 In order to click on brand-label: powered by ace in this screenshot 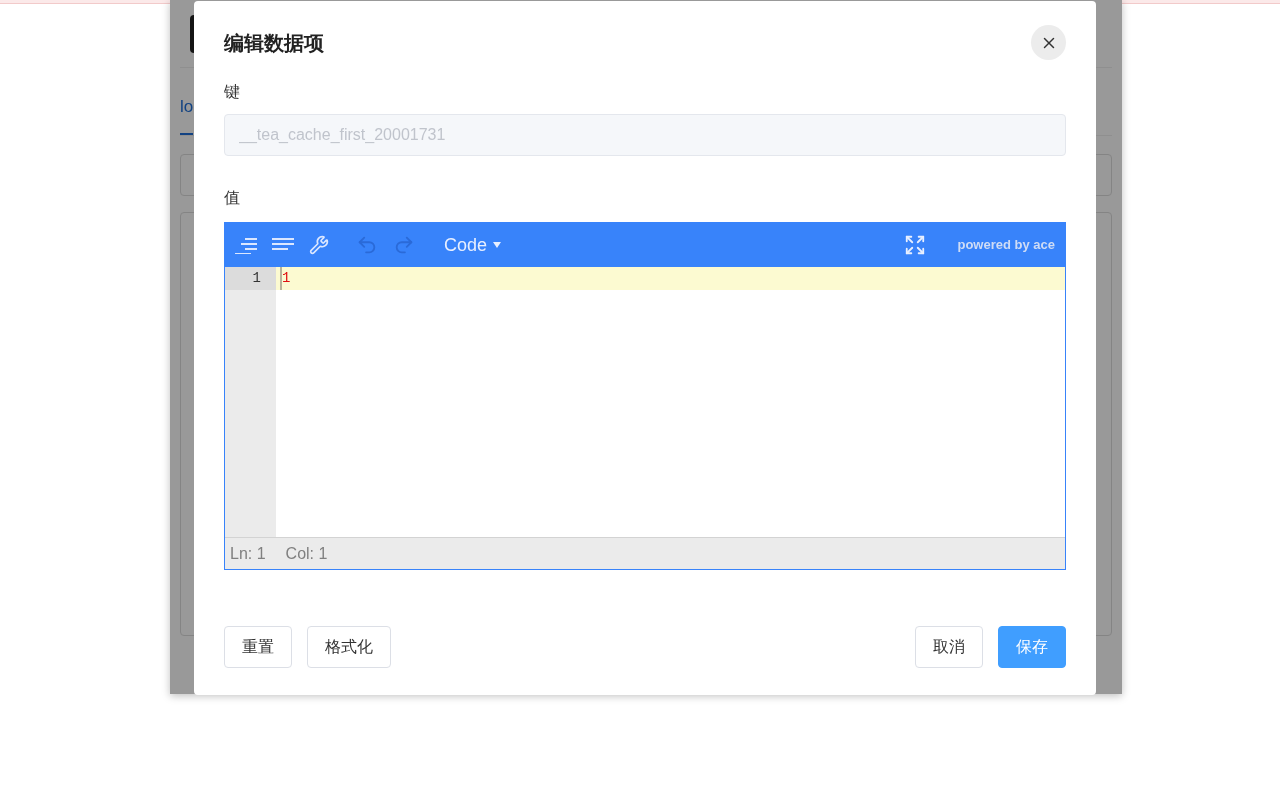, I will do `click(1006, 245)`.